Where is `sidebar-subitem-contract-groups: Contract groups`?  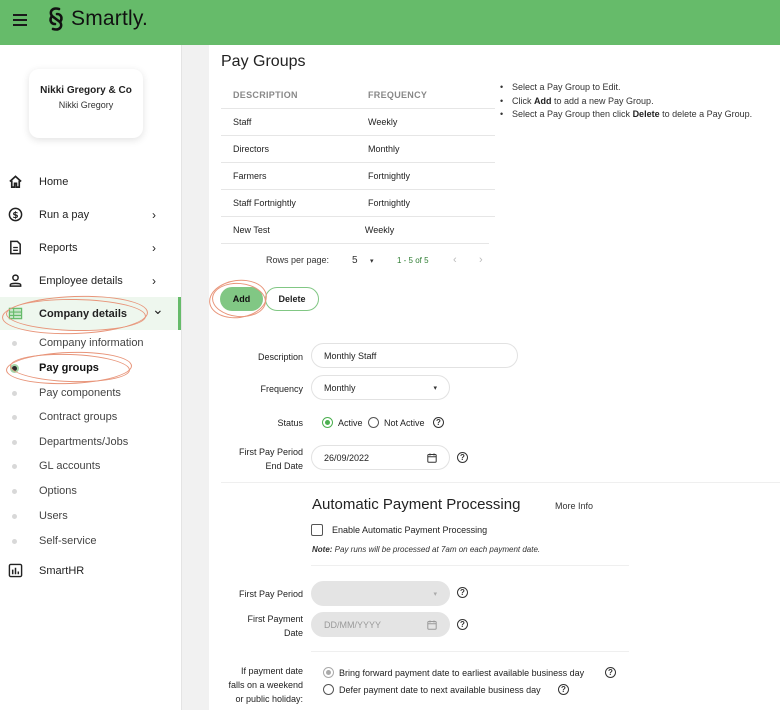
sidebar-subitem-contract-groups: Contract groups is located at coordinates (90, 417).